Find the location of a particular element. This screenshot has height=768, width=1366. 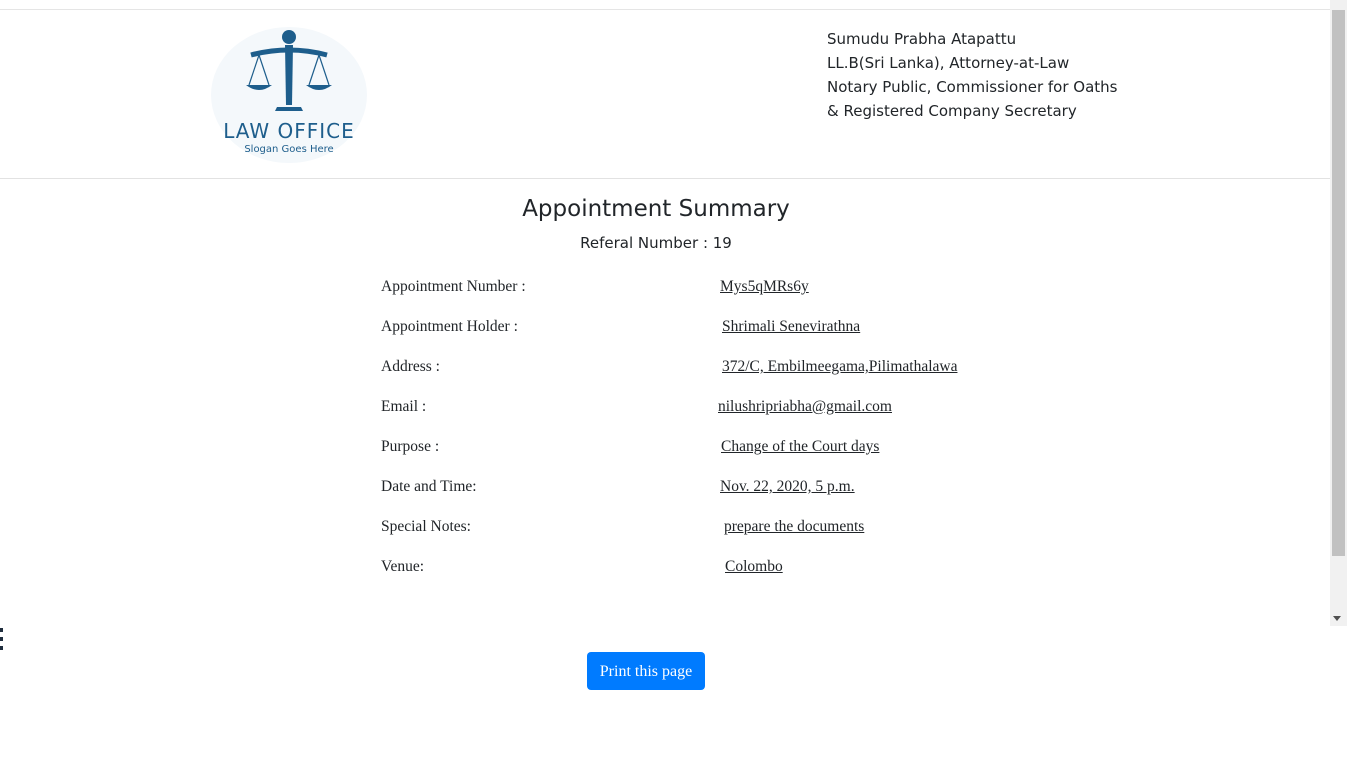

side-drag-handle is located at coordinates (1, 643).